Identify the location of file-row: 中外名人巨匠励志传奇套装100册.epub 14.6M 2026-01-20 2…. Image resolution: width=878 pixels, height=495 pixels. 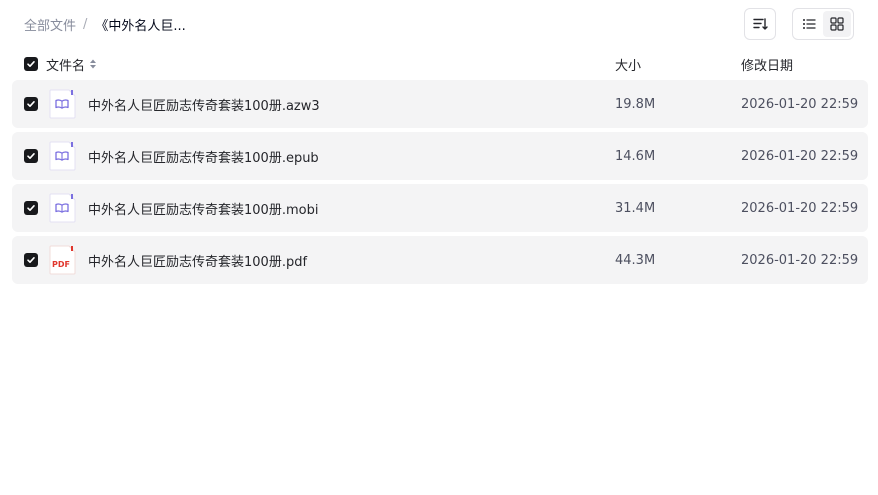
(440, 156).